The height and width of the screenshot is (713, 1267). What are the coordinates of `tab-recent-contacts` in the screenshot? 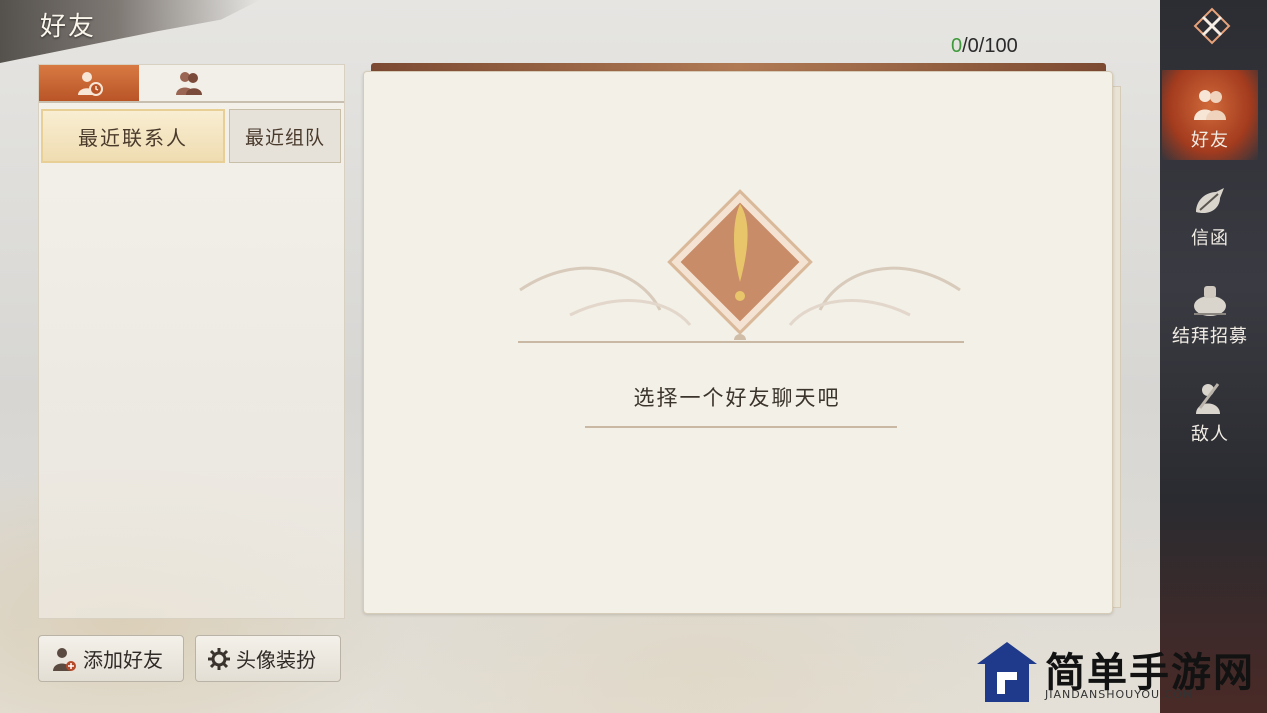 It's located at (89, 83).